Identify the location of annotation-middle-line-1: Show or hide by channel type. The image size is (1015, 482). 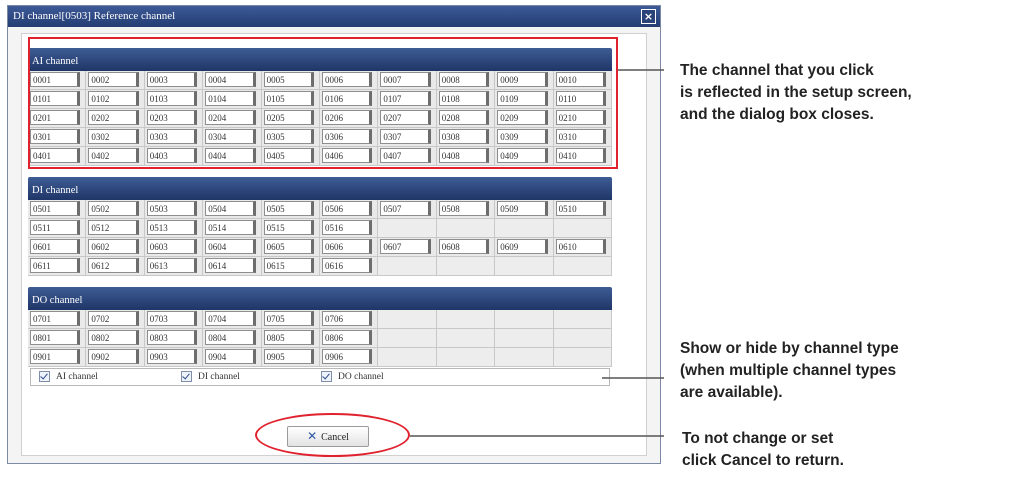
(789, 348).